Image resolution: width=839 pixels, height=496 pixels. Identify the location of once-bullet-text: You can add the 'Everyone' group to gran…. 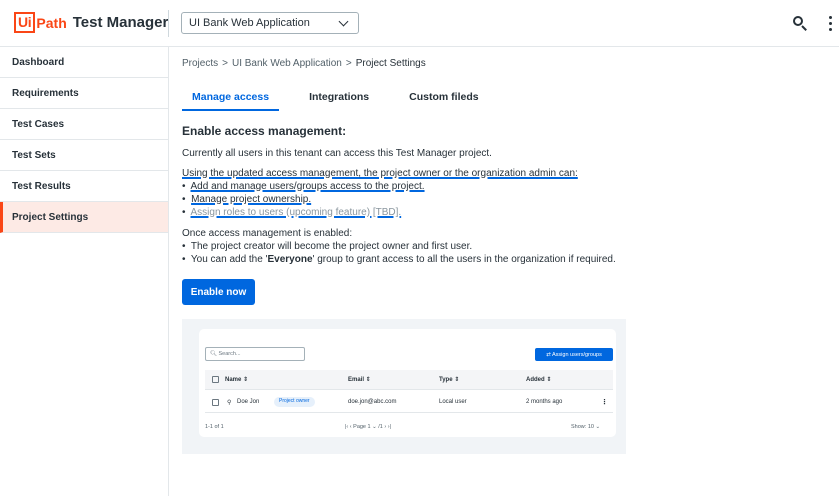
(403, 259).